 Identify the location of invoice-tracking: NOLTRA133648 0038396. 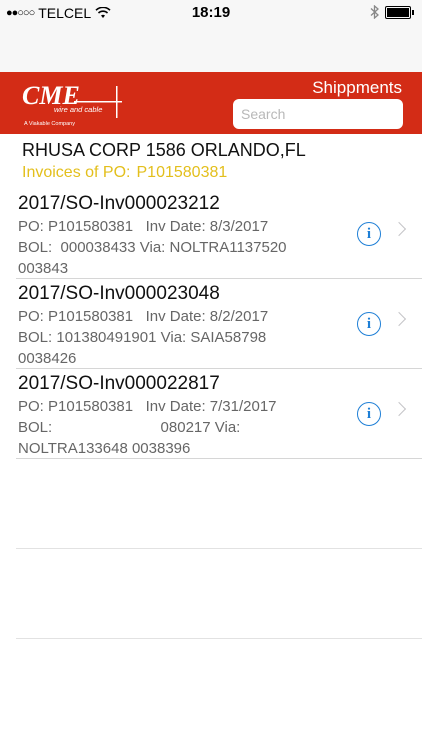
(104, 448).